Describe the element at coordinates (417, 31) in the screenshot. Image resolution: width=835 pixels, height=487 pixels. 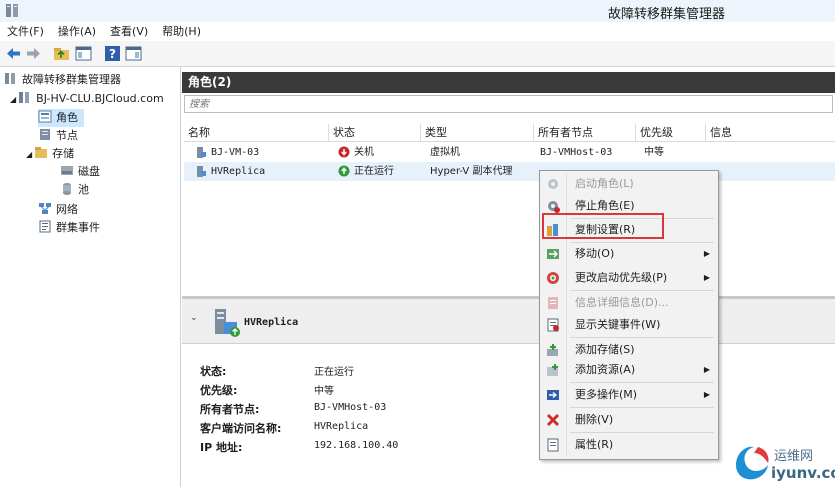
I see `menu-bar: 文件(F) 操作(A) 查看(V) 帮助(H)` at that location.